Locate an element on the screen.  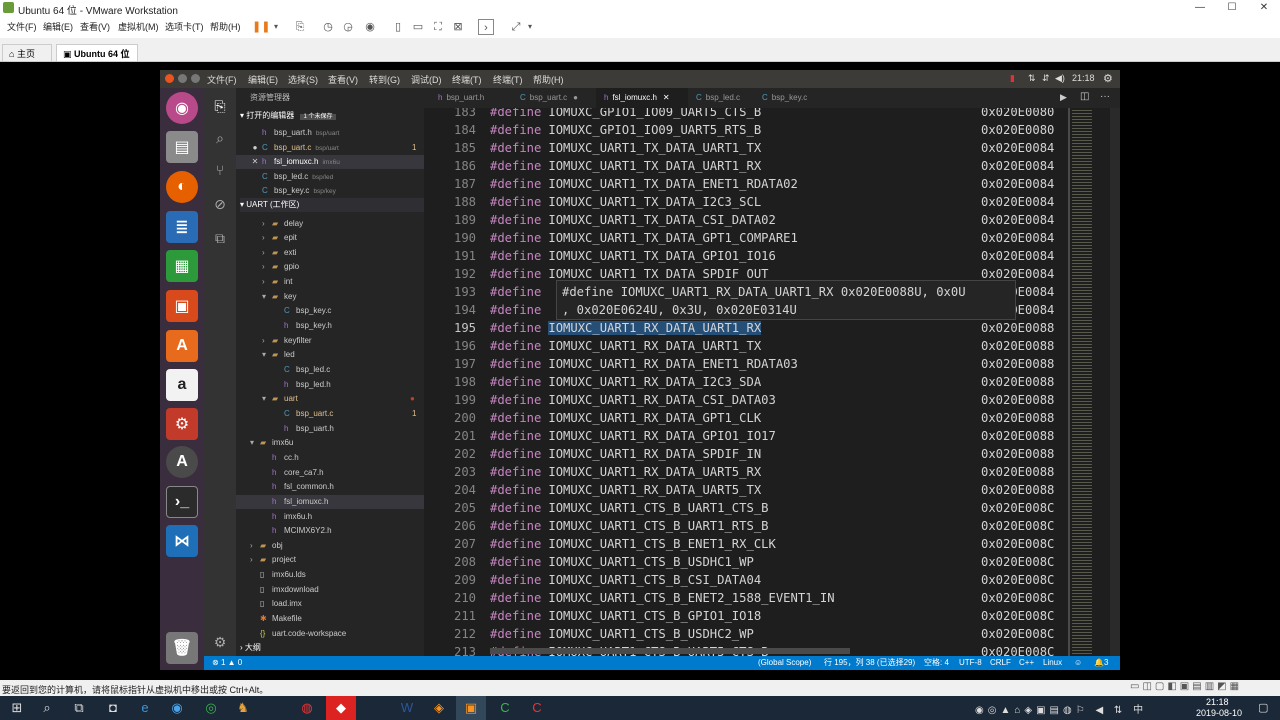
send-keys-icon: ⎘ is located at coordinates (300, 27).